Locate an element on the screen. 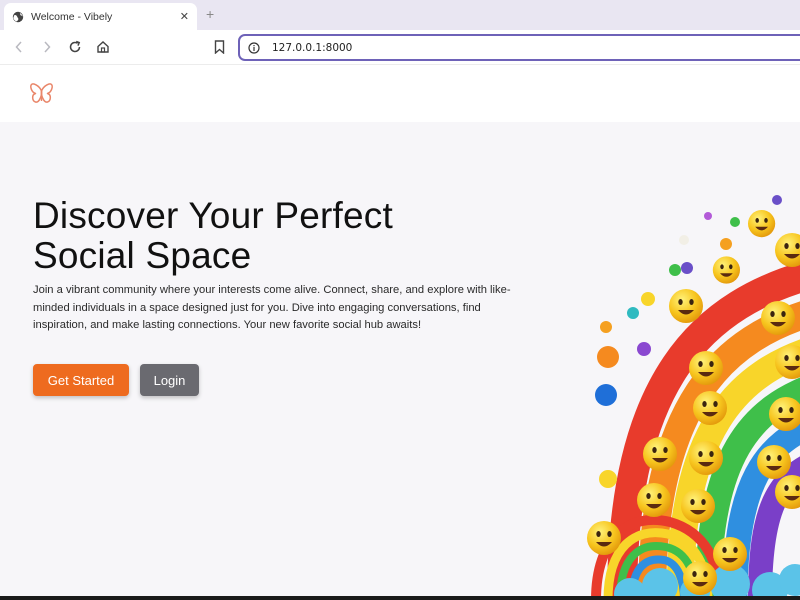  url-text: 127.0.0.1:8000 is located at coordinates (312, 47).